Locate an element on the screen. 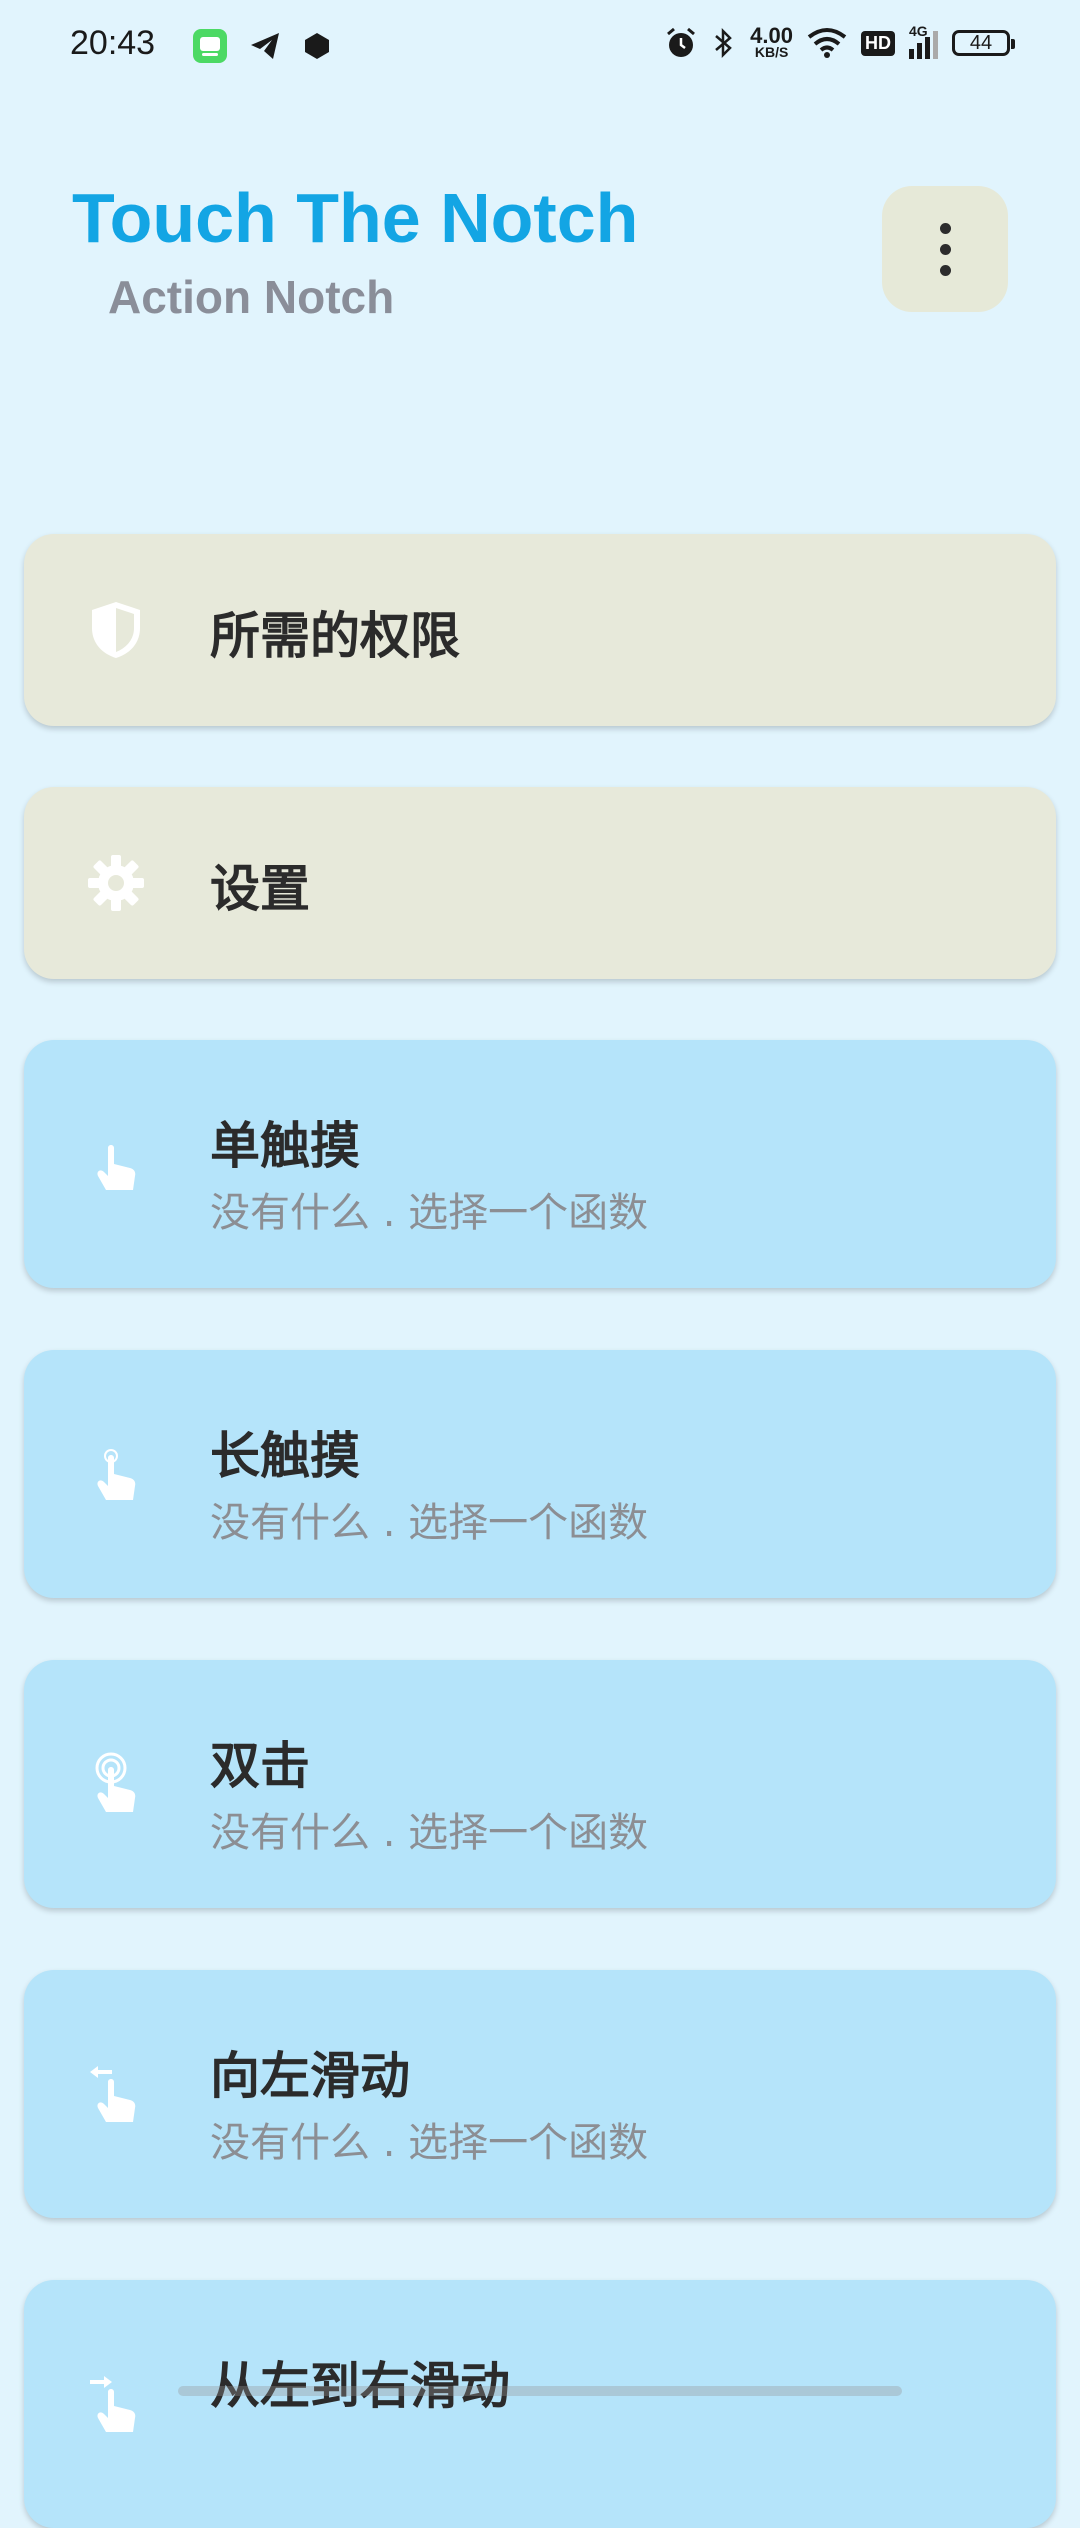  card-single-touch: 单触摸 没有什么 . 选择一个函数 is located at coordinates (540, 1164).